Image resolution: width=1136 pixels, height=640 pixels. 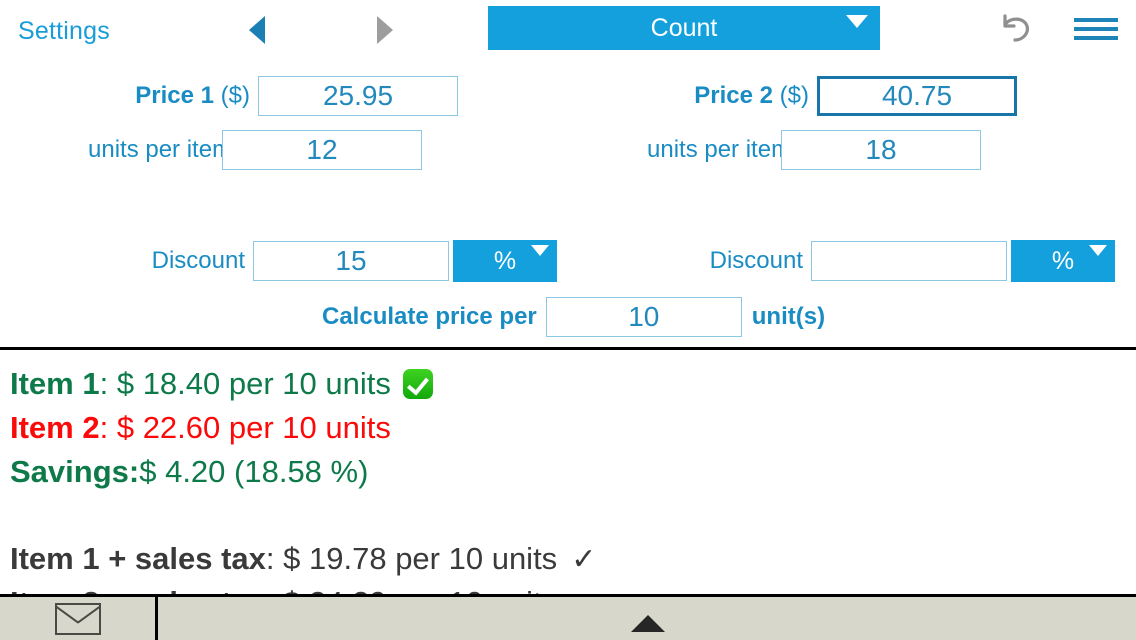 What do you see at coordinates (411, 558) in the screenshot?
I see `result-item1-tax-text: : $ 19.78 per 10 units` at bounding box center [411, 558].